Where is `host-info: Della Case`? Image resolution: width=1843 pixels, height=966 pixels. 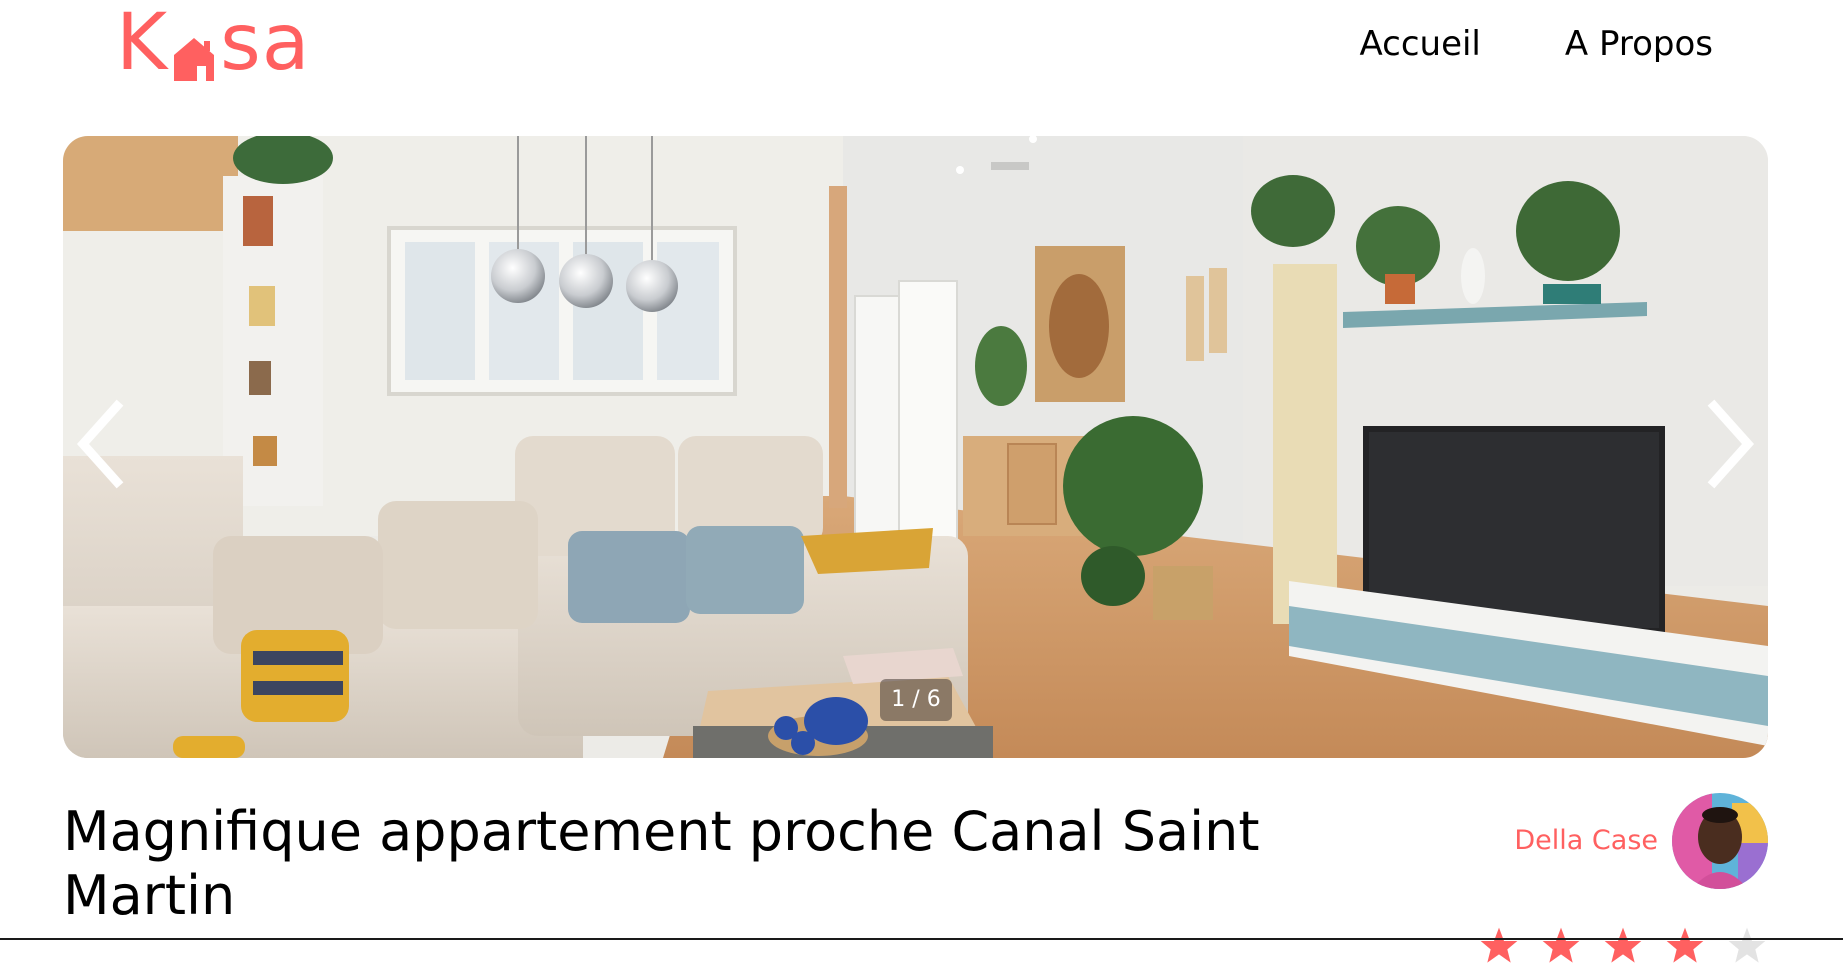 host-info: Della Case is located at coordinates (1641, 841).